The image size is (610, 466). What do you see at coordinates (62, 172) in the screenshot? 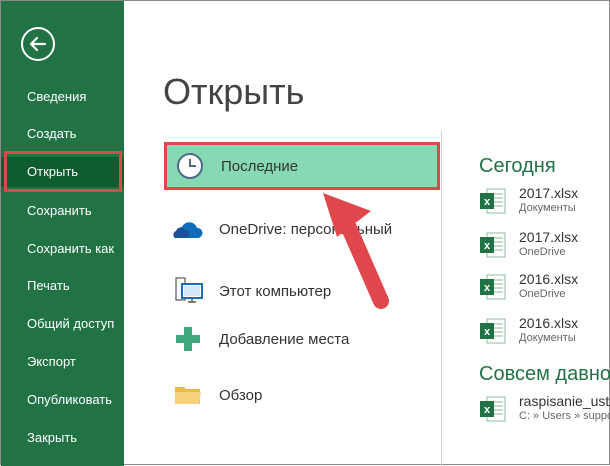
I see `nav-item-open: Открыть` at bounding box center [62, 172].